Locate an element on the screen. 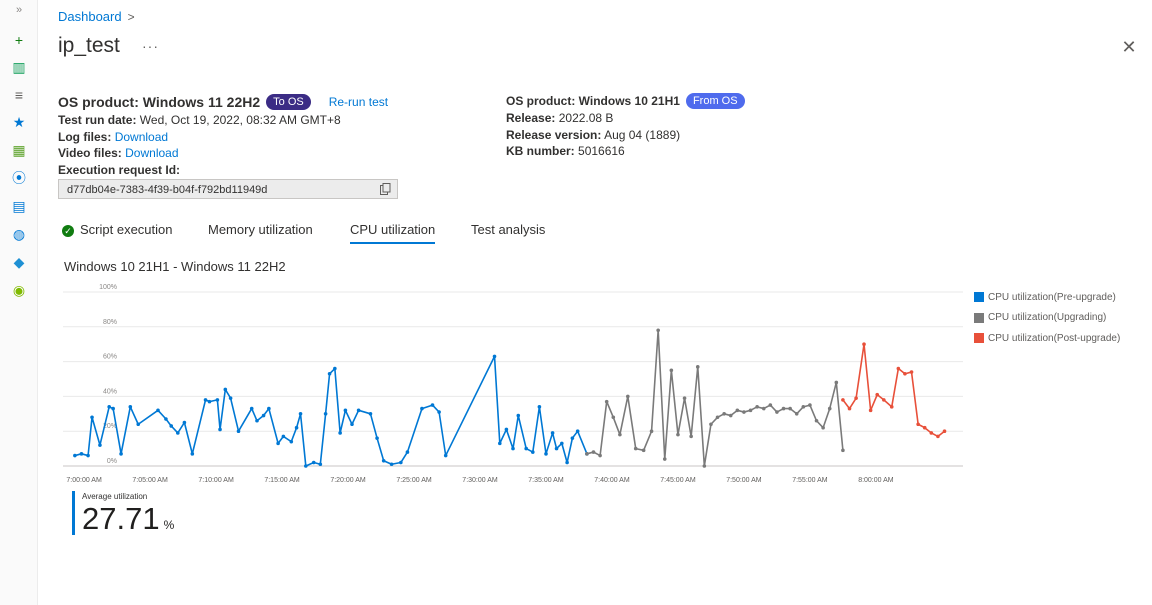 The width and height of the screenshot is (1152, 605). legend-label: CPU utilization(Upgrading) is located at coordinates (1047, 318).